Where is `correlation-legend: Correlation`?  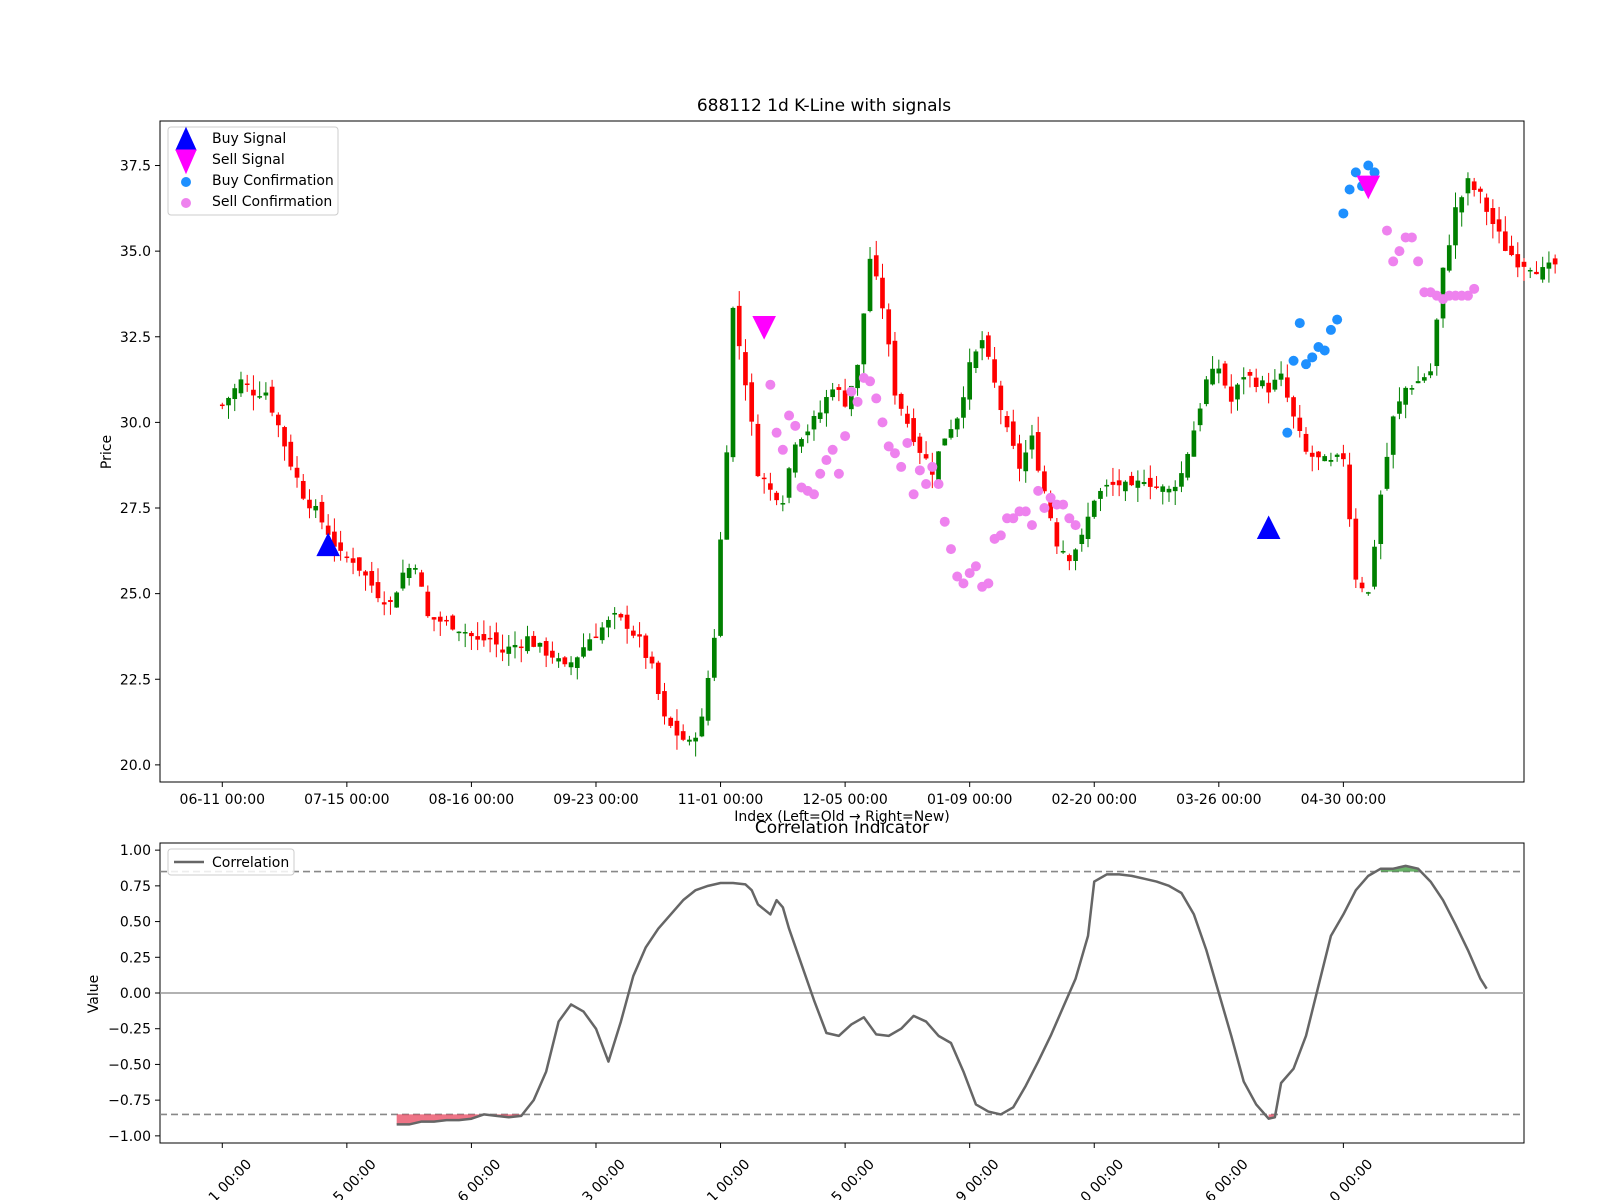 correlation-legend: Correlation is located at coordinates (231, 862).